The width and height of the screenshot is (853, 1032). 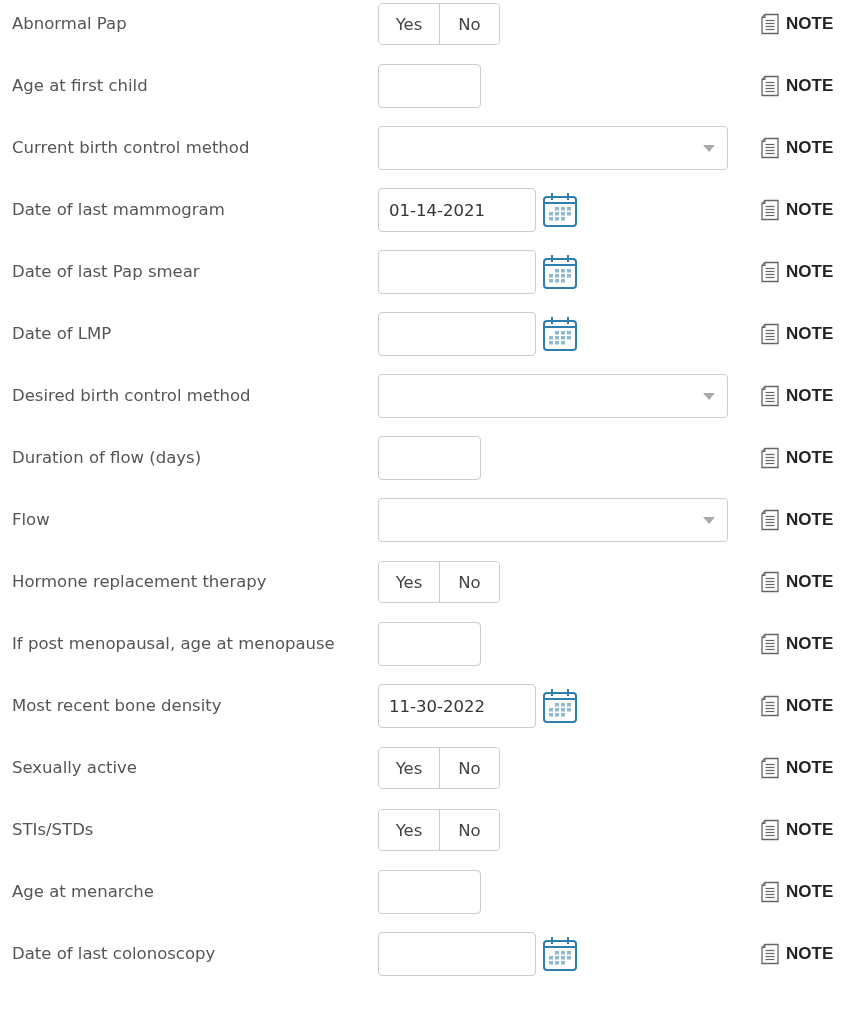 I want to click on field-label: Date of LMP, so click(x=62, y=334).